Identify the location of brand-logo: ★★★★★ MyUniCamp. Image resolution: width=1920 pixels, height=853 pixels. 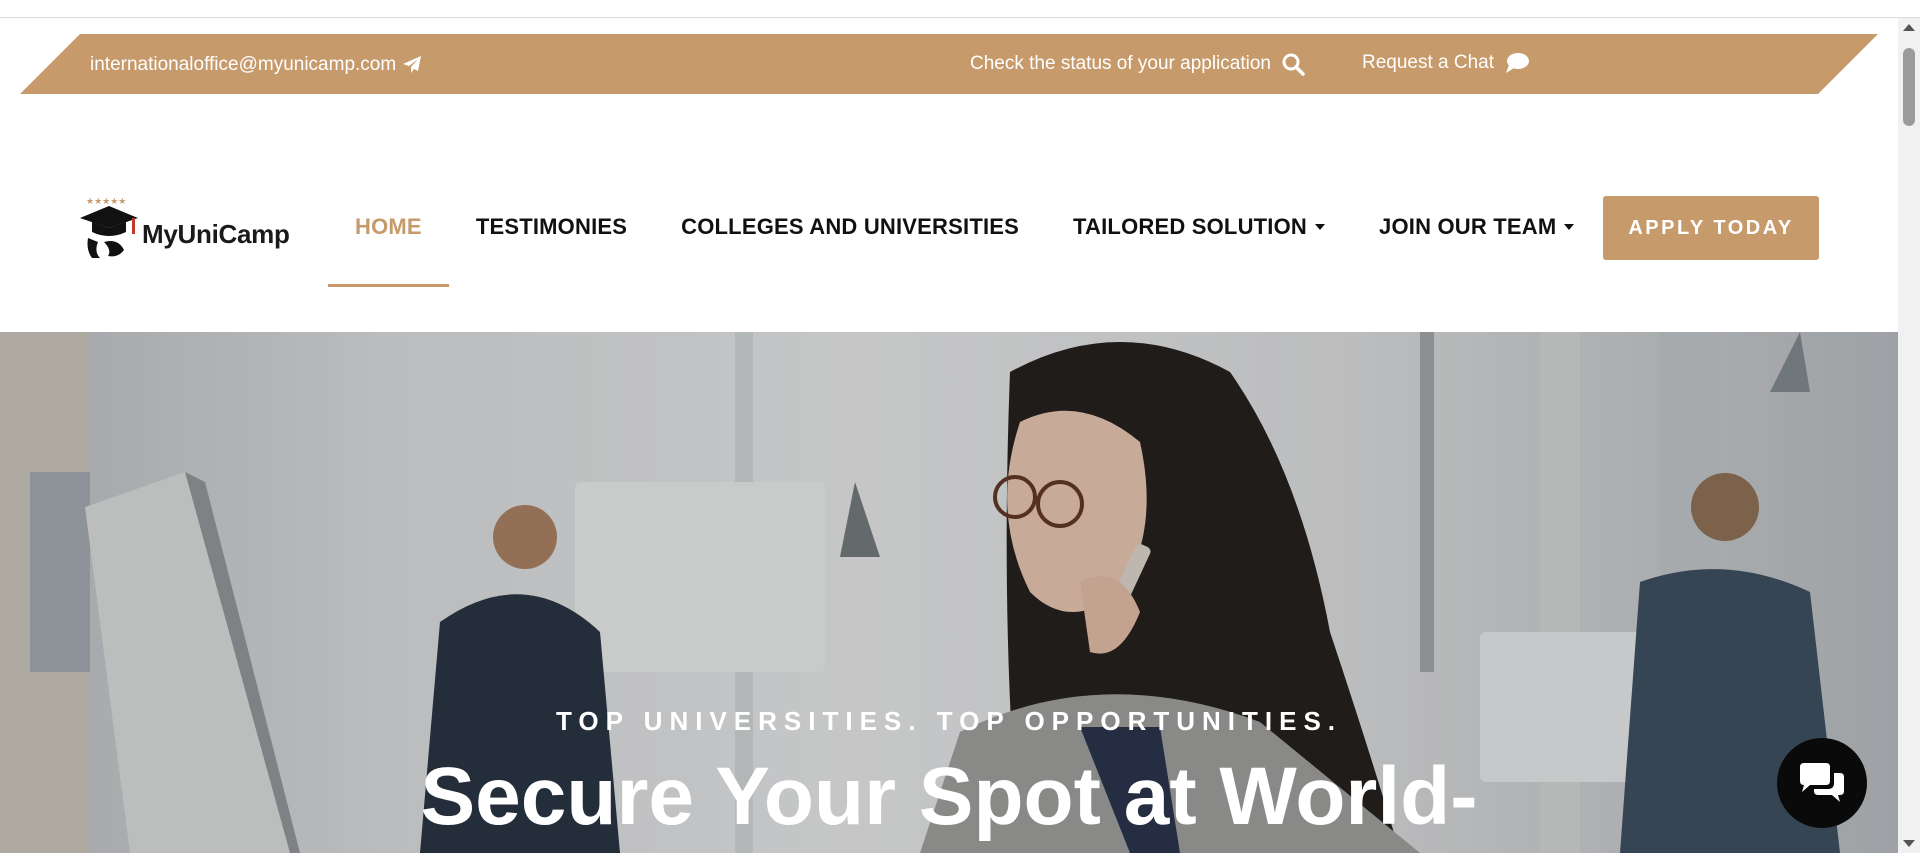
(184, 227).